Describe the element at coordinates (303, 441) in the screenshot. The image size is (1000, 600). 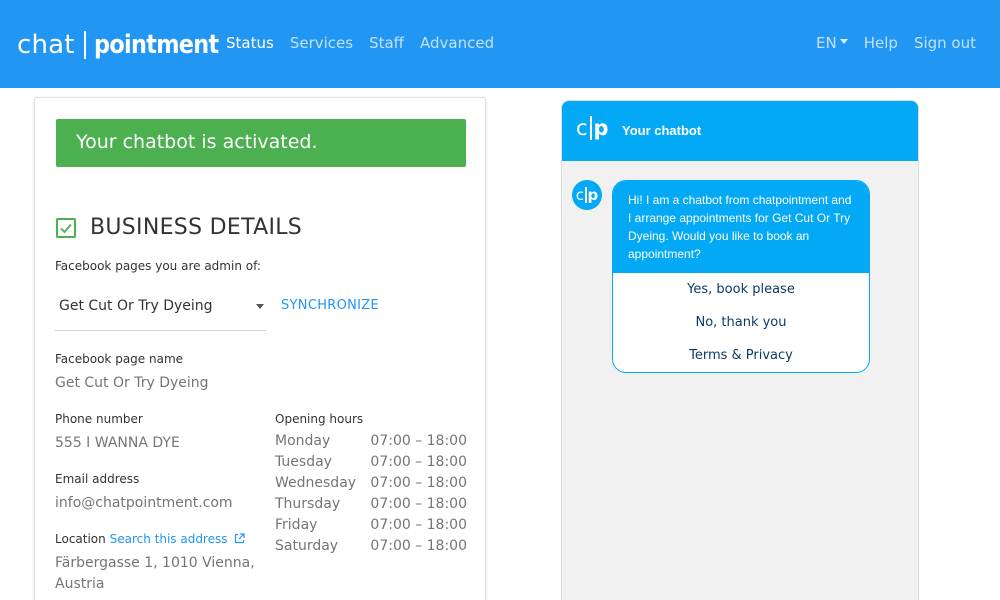
I see `hours-day: Monday` at that location.